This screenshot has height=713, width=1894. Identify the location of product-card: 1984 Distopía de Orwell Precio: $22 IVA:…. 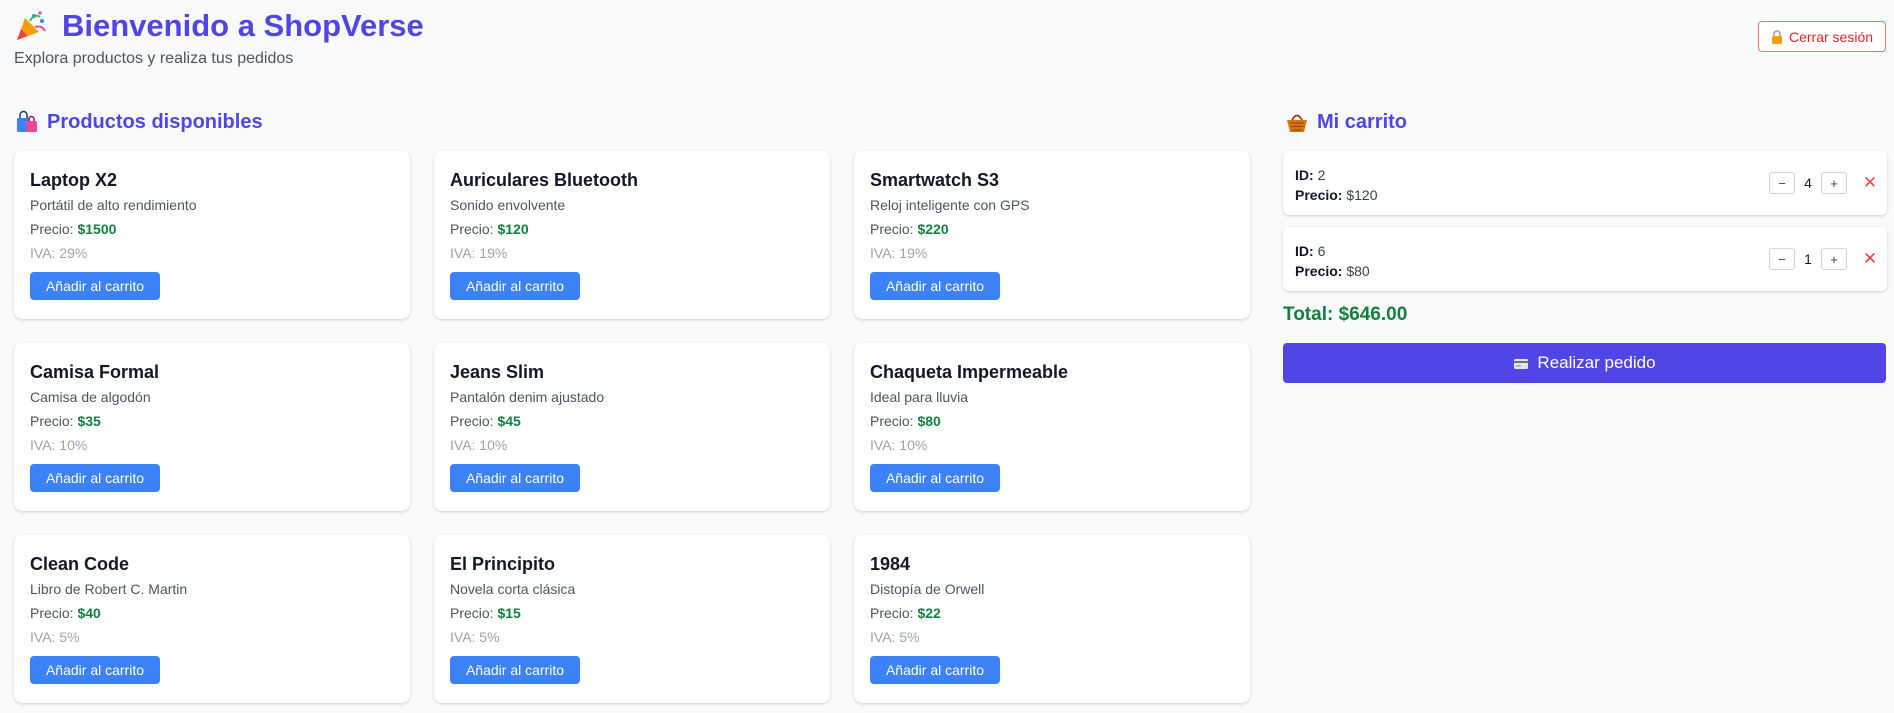
(1052, 619).